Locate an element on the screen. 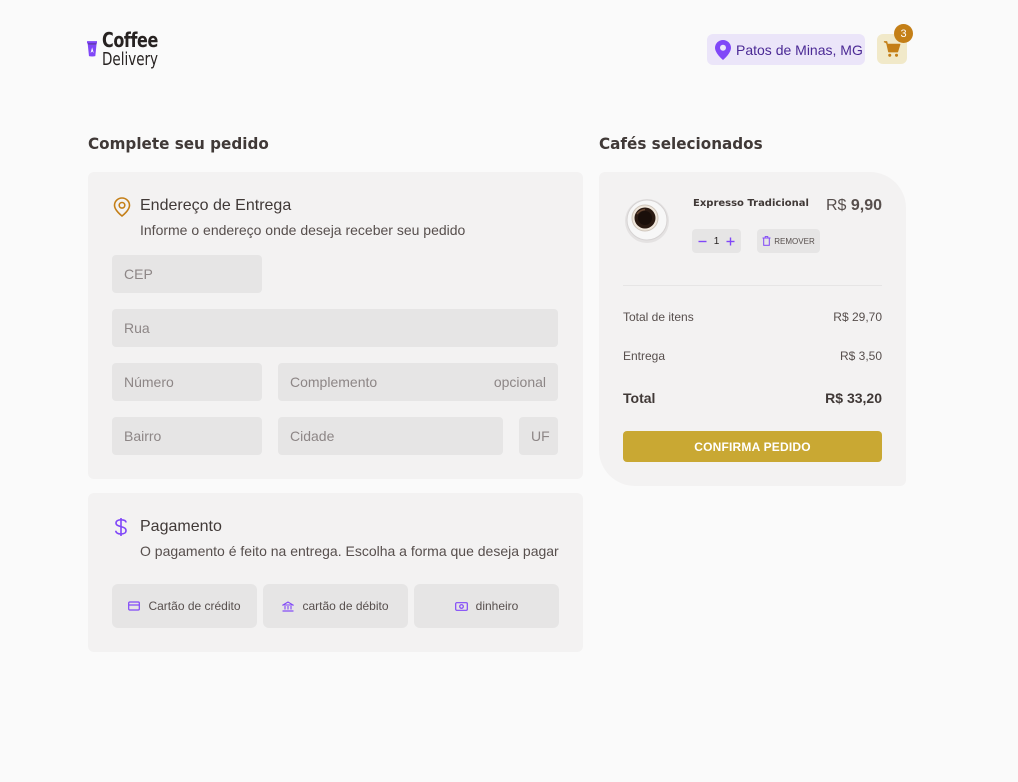  cep-placeholder: CEP is located at coordinates (138, 274).